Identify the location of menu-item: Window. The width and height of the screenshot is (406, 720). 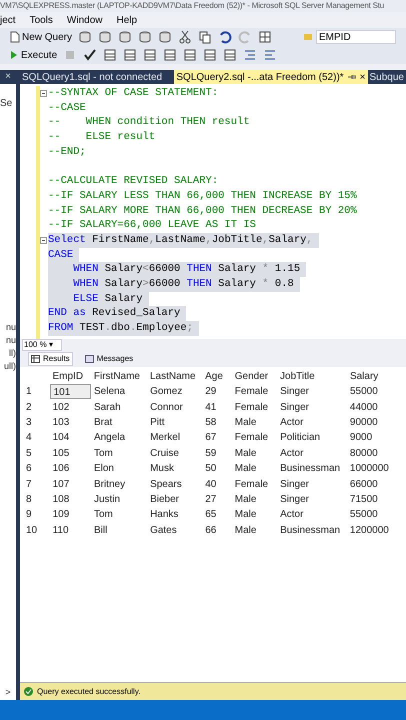
(84, 20).